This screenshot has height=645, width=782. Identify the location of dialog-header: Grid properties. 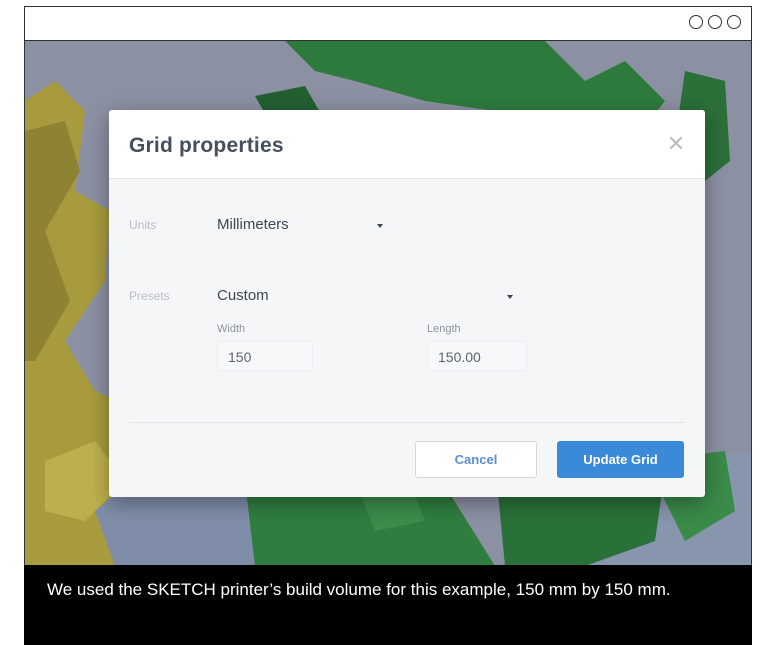
(407, 144).